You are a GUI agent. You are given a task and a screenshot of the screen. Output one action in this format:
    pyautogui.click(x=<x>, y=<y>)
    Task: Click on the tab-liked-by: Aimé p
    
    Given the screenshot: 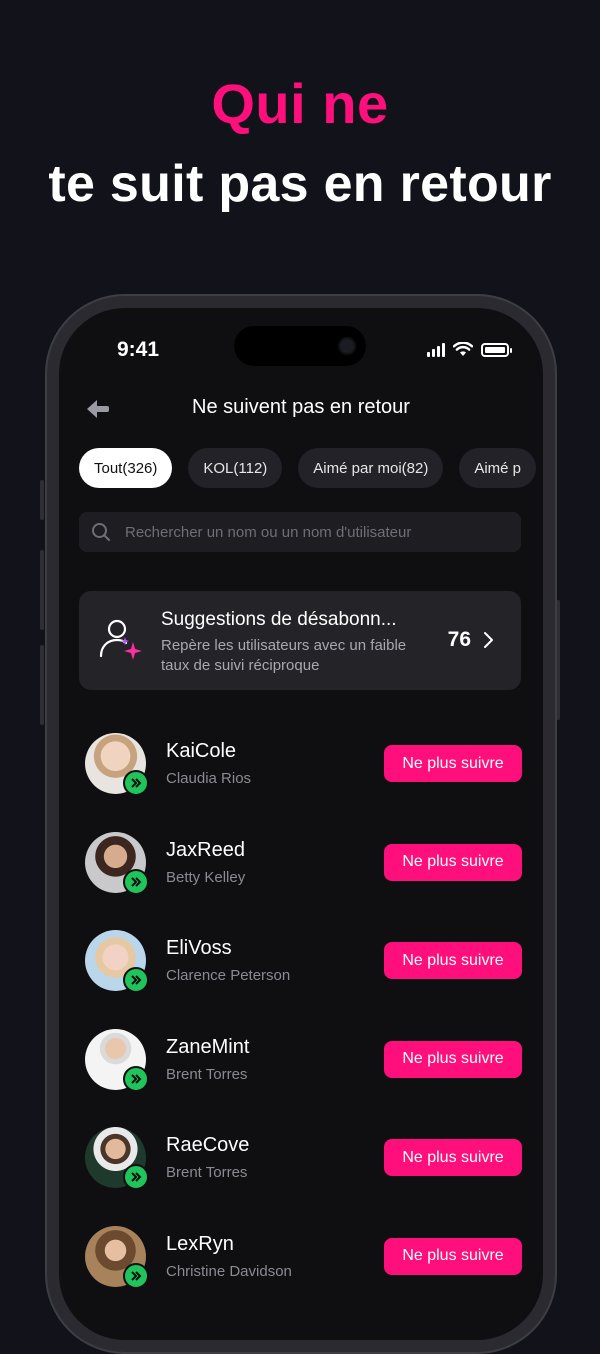 What is the action you would take?
    pyautogui.click(x=498, y=468)
    